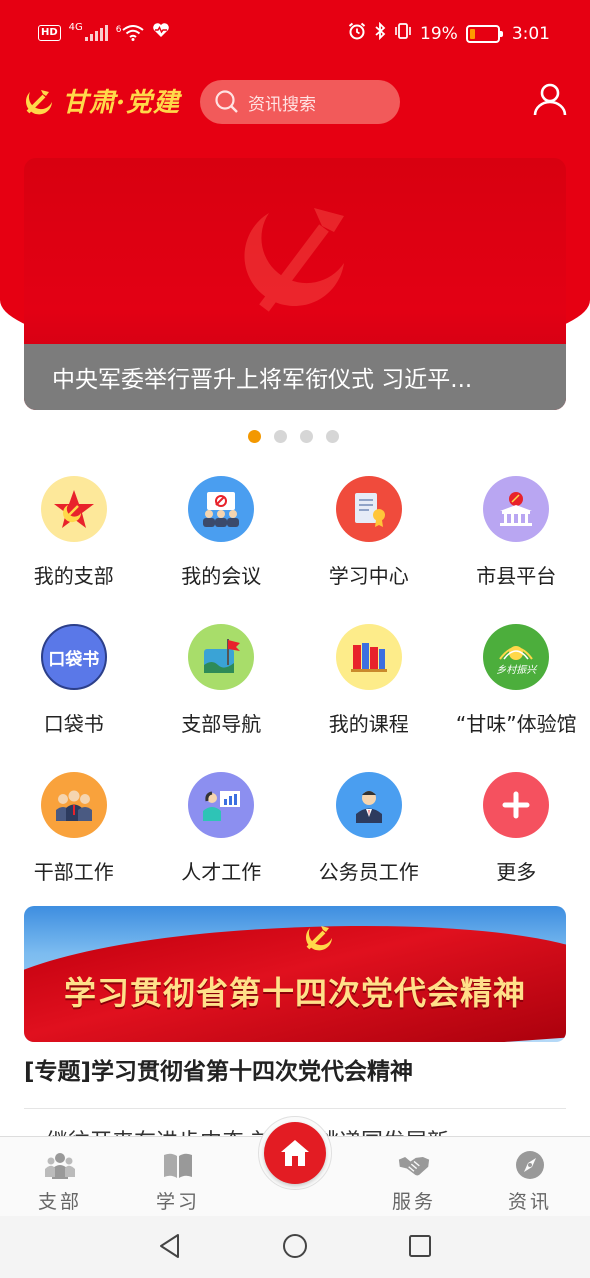 This screenshot has width=590, height=1278. Describe the element at coordinates (221, 509) in the screenshot. I see `meeting-icon` at that location.